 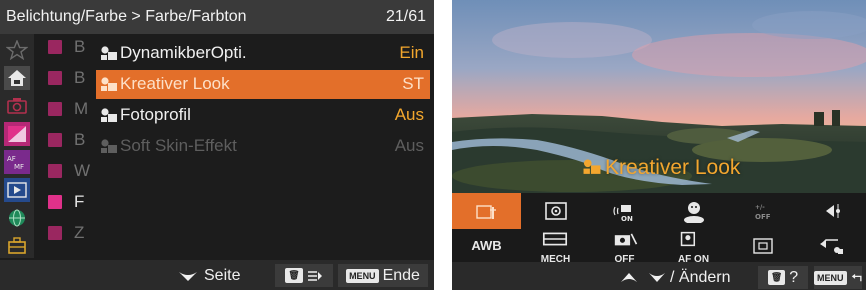 I want to click on back-arrow-icon, so click(x=856, y=277).